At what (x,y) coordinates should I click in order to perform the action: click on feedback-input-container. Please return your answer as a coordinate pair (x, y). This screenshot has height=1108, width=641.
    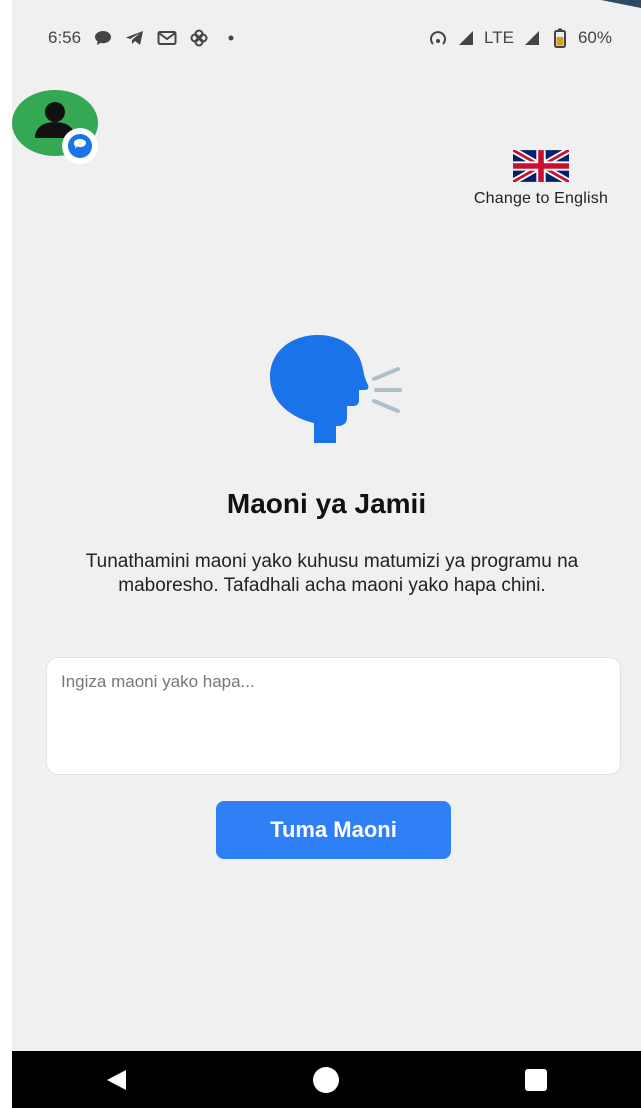
    Looking at the image, I should click on (333, 716).